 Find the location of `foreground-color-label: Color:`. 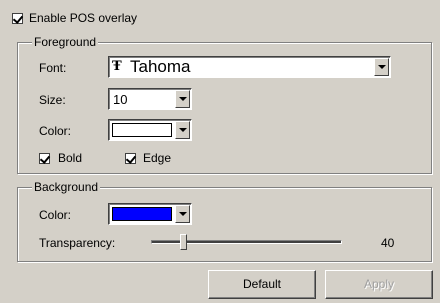

foreground-color-label: Color: is located at coordinates (55, 131).